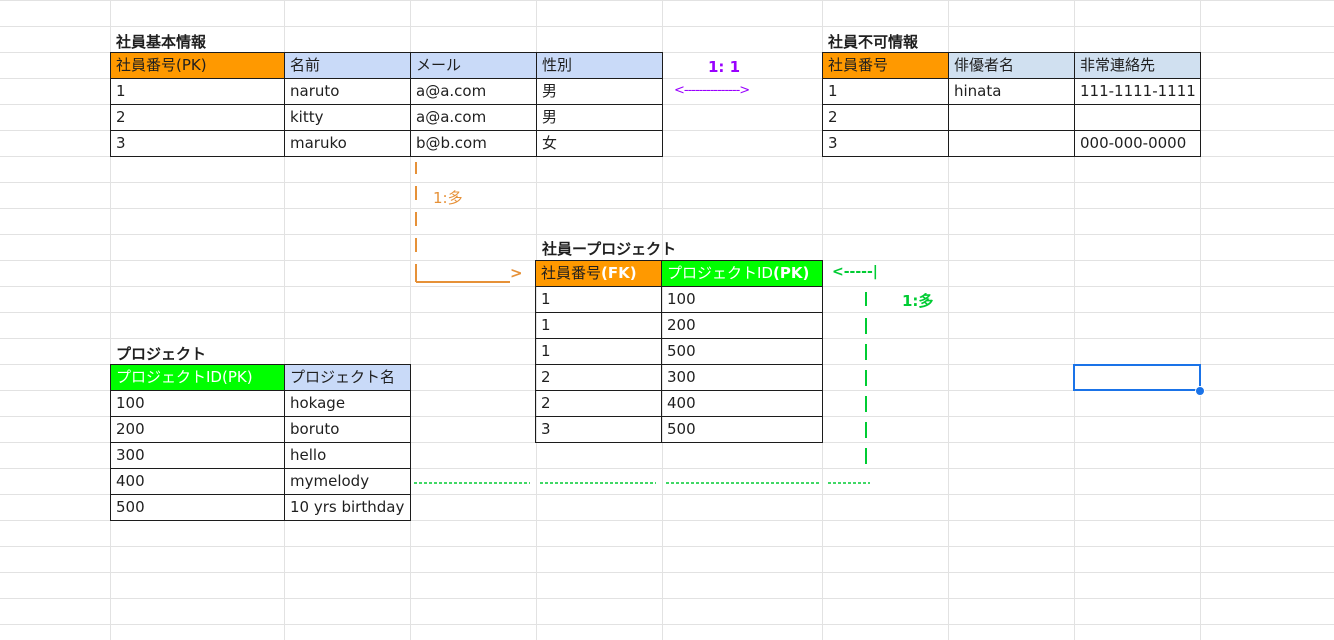  What do you see at coordinates (462, 222) in the screenshot?
I see `orange-connector` at bounding box center [462, 222].